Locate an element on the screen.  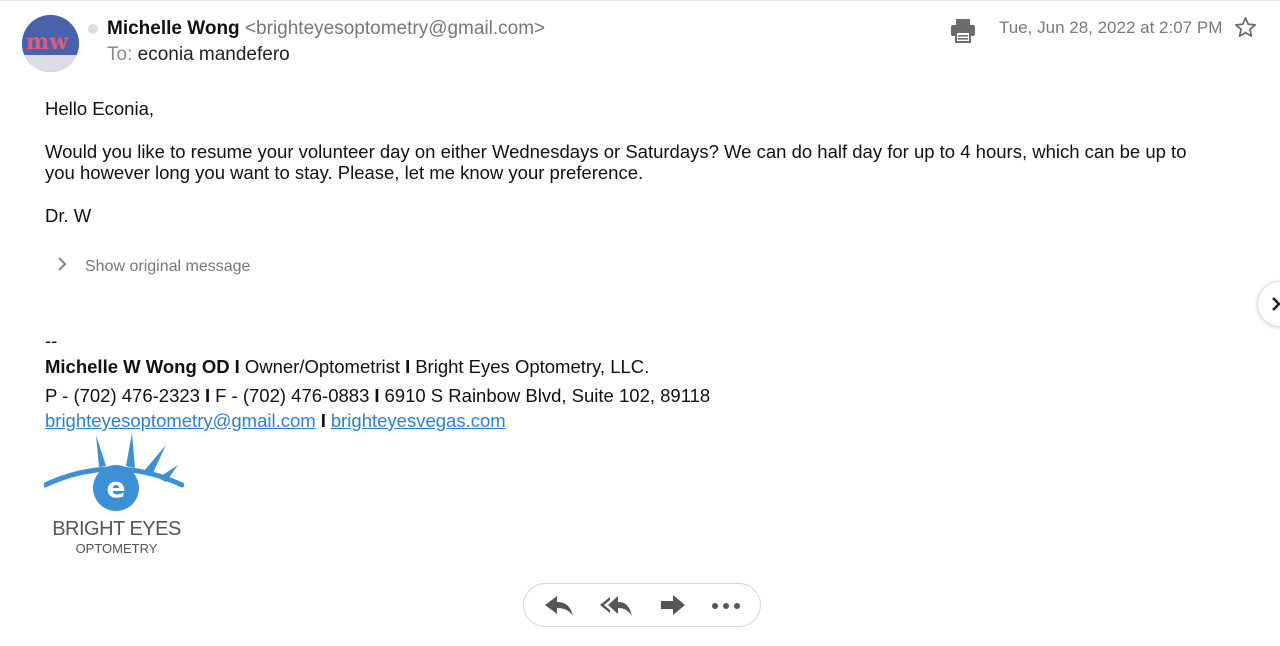
reply-all-button is located at coordinates (616, 606).